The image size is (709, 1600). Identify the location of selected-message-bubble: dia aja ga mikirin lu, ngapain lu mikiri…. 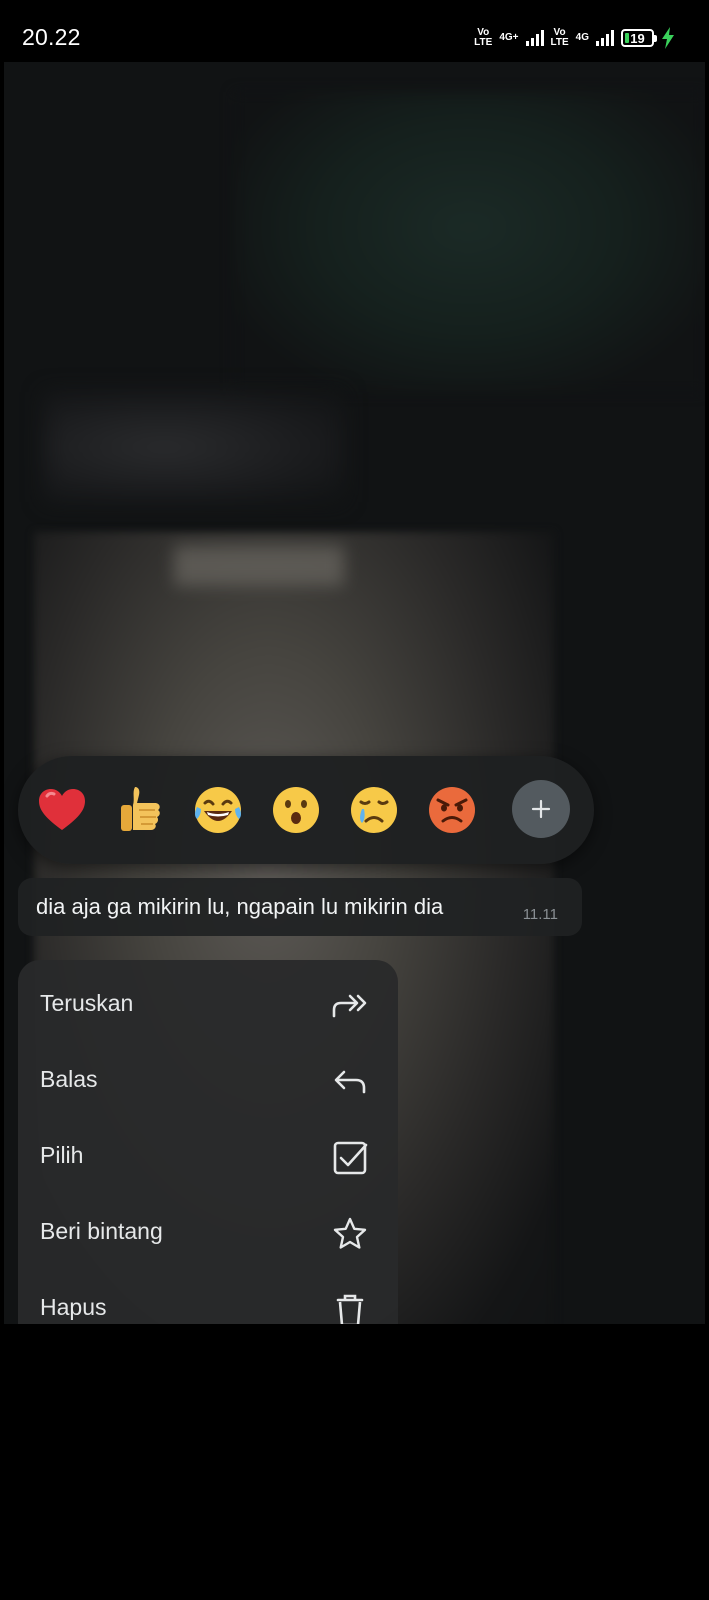
(300, 907).